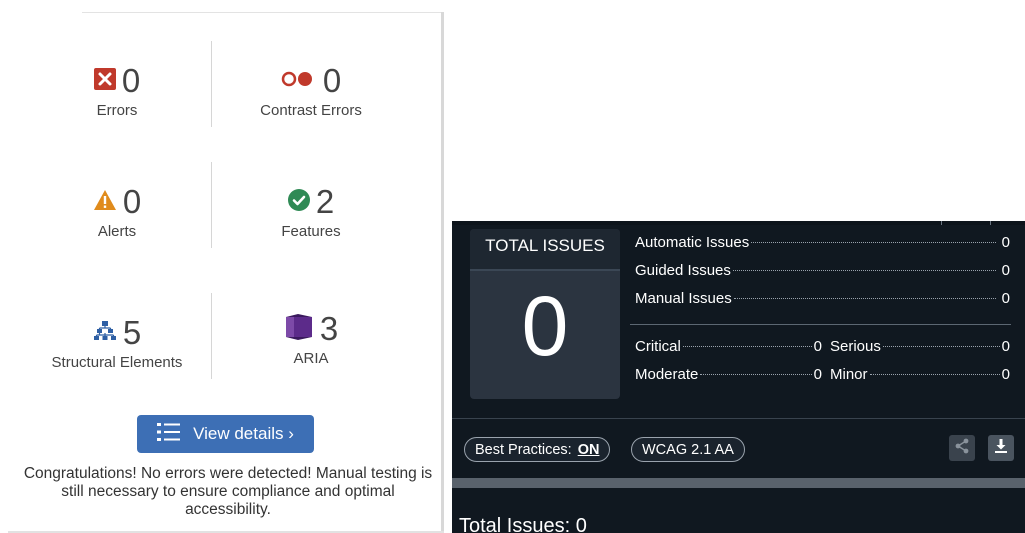 The width and height of the screenshot is (1025, 533). I want to click on list-item: Automatic Issues 0, so click(822, 248).